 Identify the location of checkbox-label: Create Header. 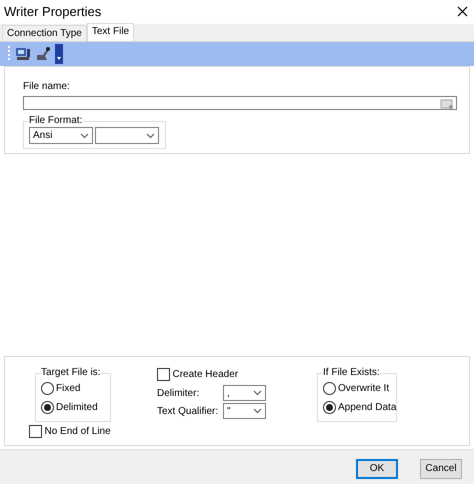
(205, 375).